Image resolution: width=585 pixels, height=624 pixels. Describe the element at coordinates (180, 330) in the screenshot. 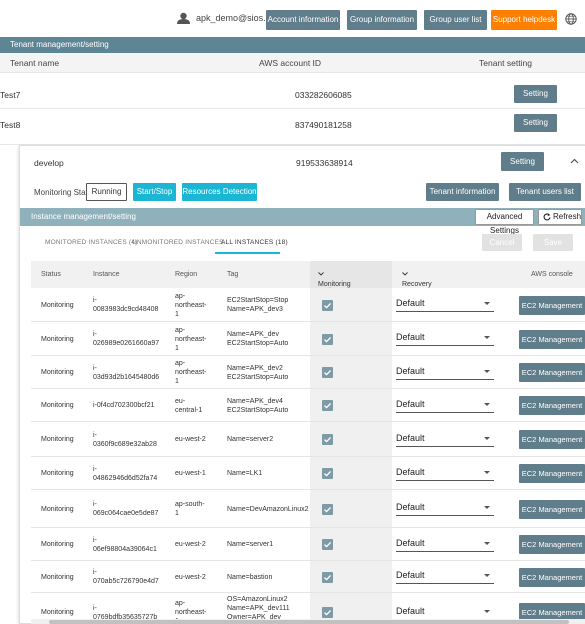

I see `instance-region-line: ap-` at that location.